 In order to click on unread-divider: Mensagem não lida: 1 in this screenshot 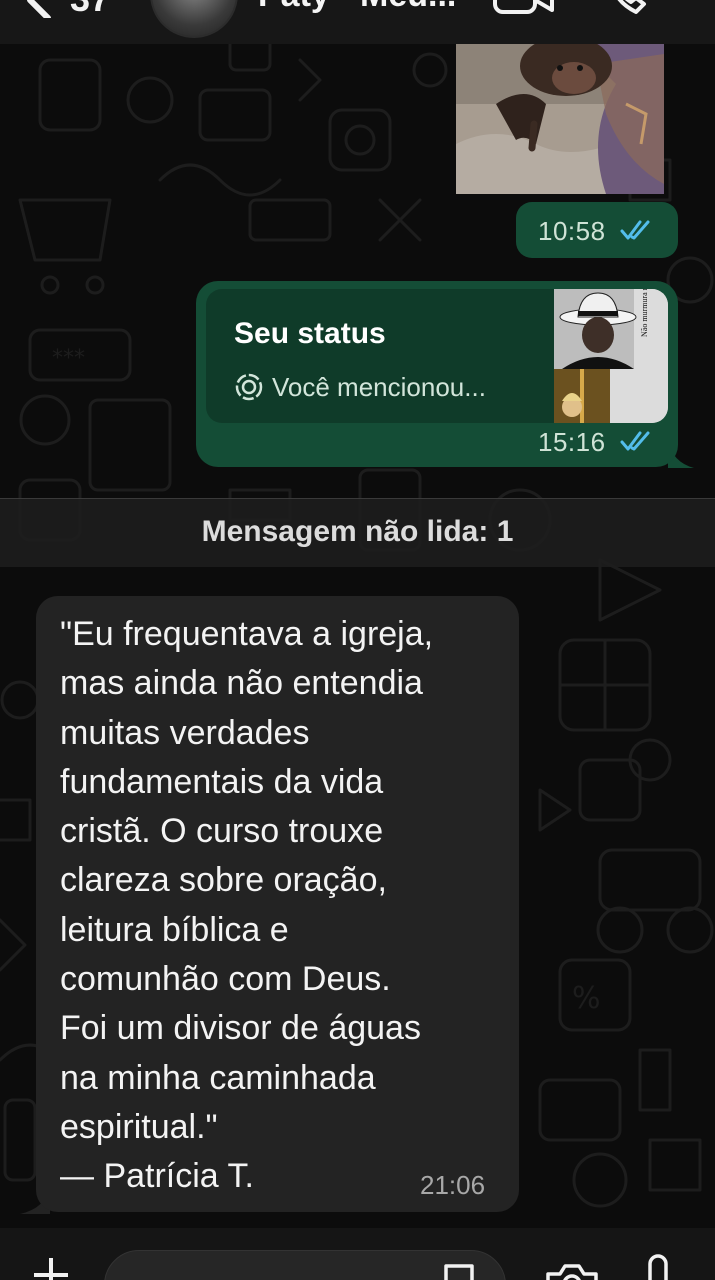, I will do `click(357, 532)`.